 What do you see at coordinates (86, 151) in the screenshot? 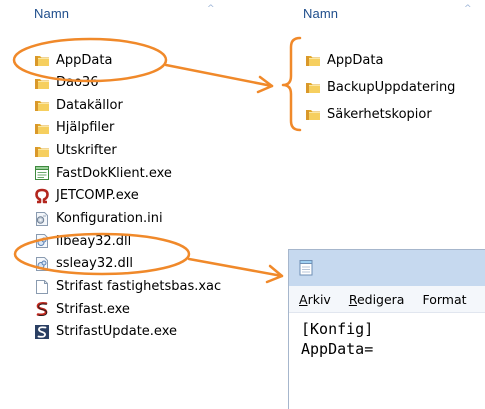
I see `left-file-label: Utskrifter` at bounding box center [86, 151].